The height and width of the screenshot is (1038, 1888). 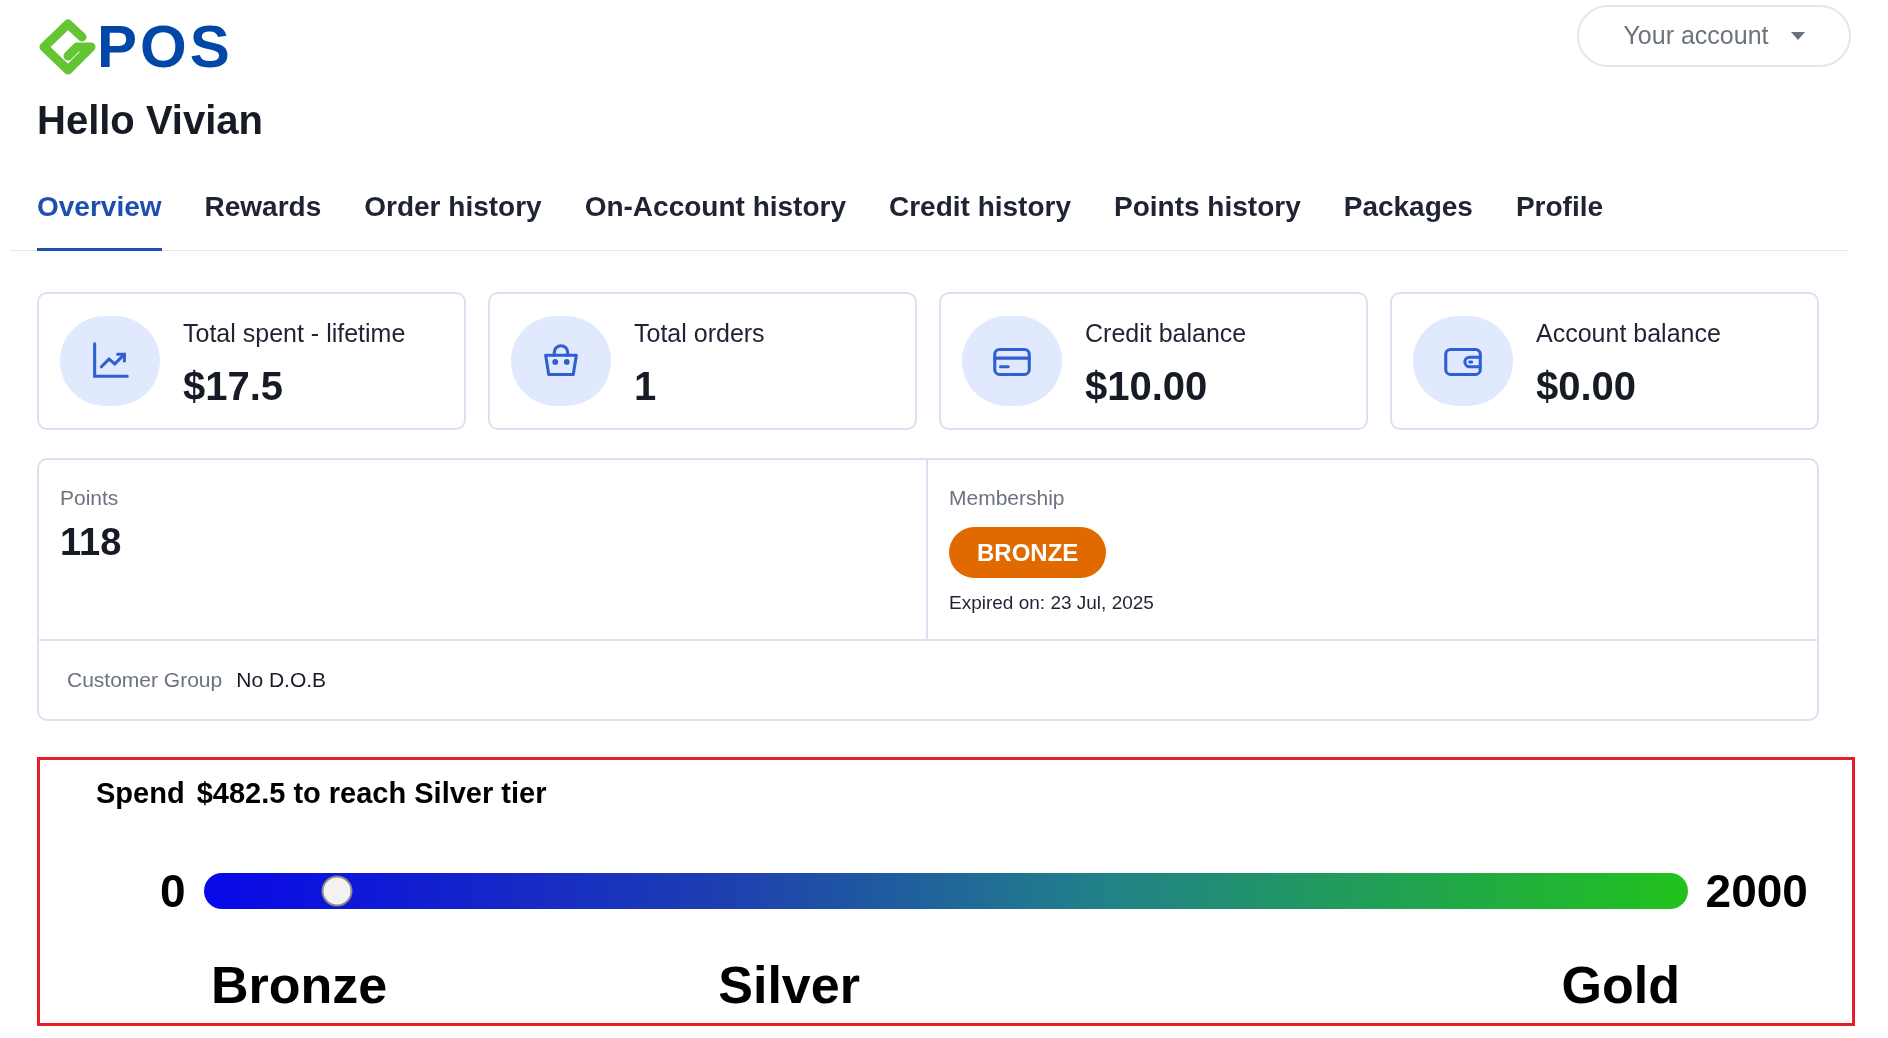 I want to click on tab: Packages, so click(x=1408, y=208).